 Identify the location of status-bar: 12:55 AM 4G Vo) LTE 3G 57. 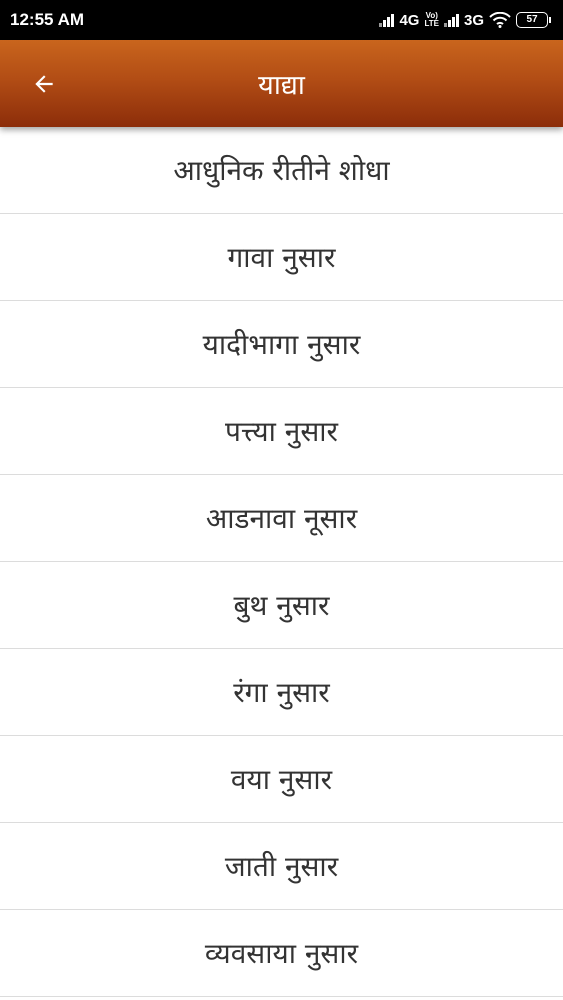
(281, 20).